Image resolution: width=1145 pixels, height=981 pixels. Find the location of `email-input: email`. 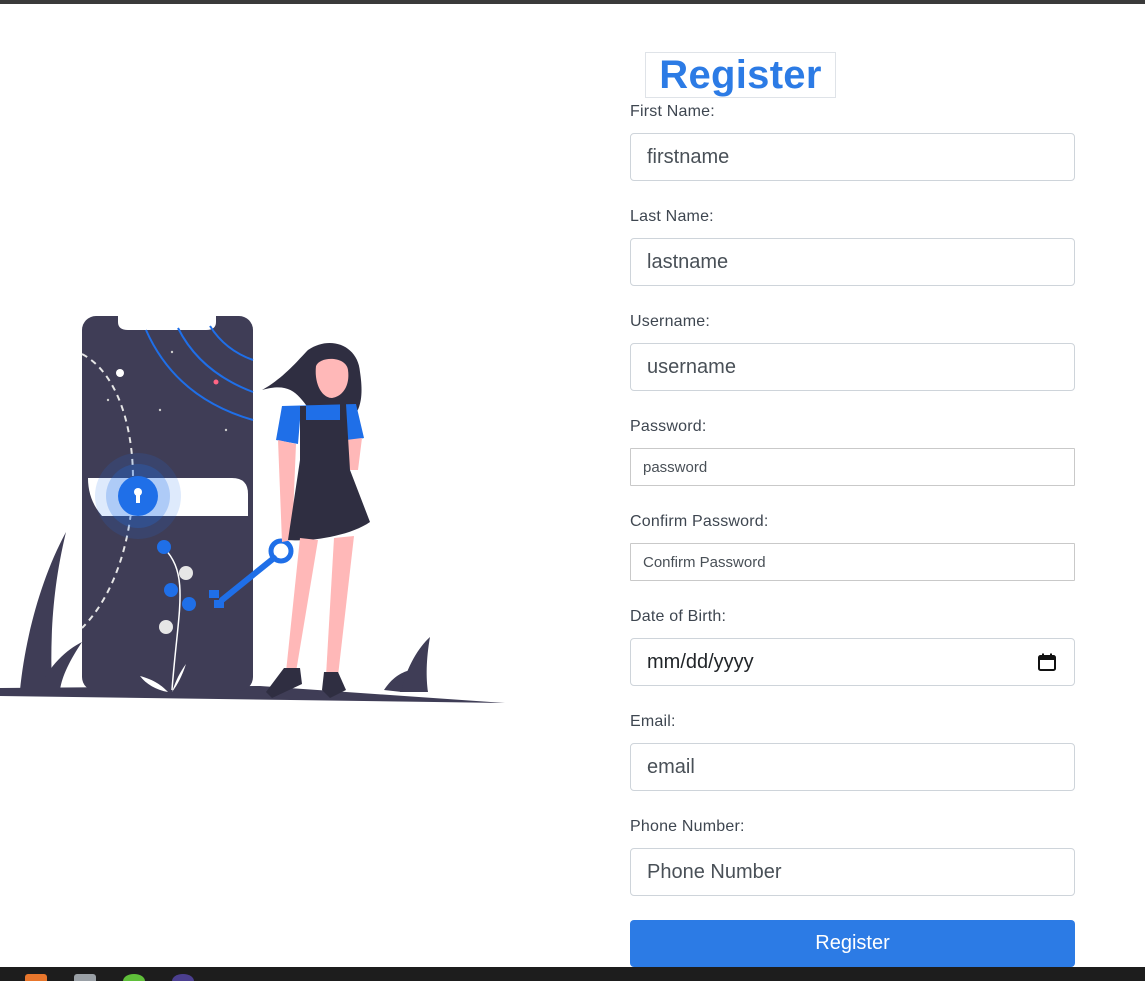

email-input: email is located at coordinates (852, 767).